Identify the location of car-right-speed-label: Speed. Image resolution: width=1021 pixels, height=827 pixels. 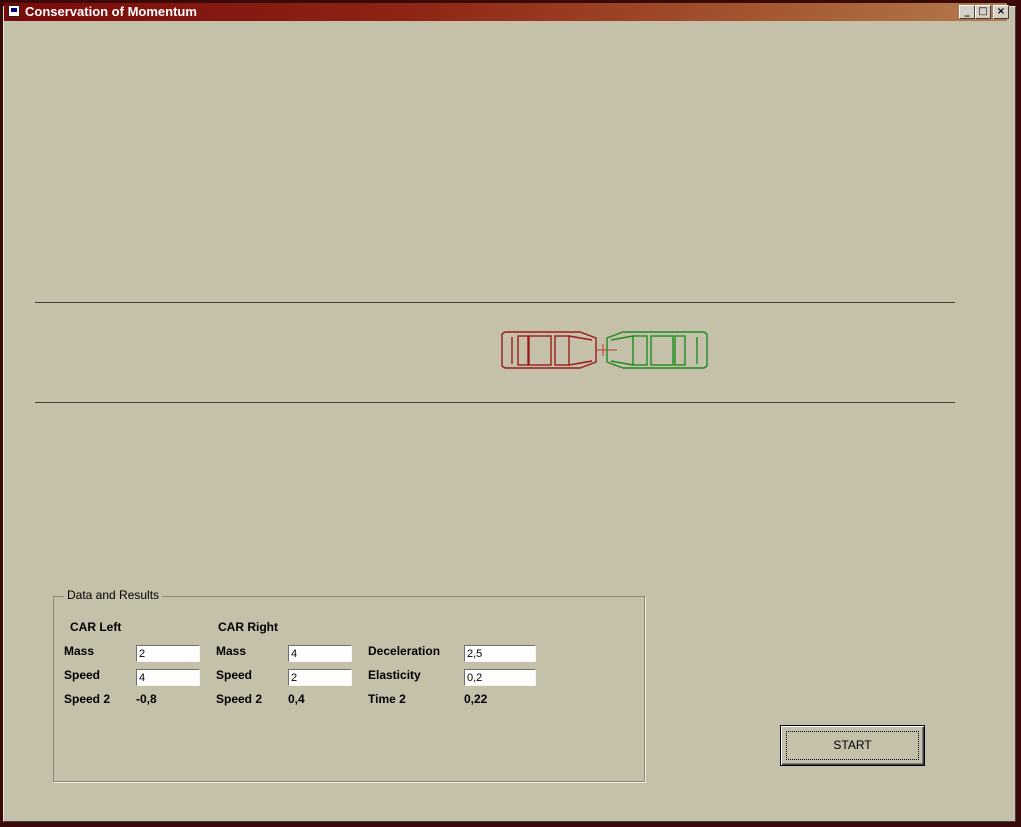
(234, 675).